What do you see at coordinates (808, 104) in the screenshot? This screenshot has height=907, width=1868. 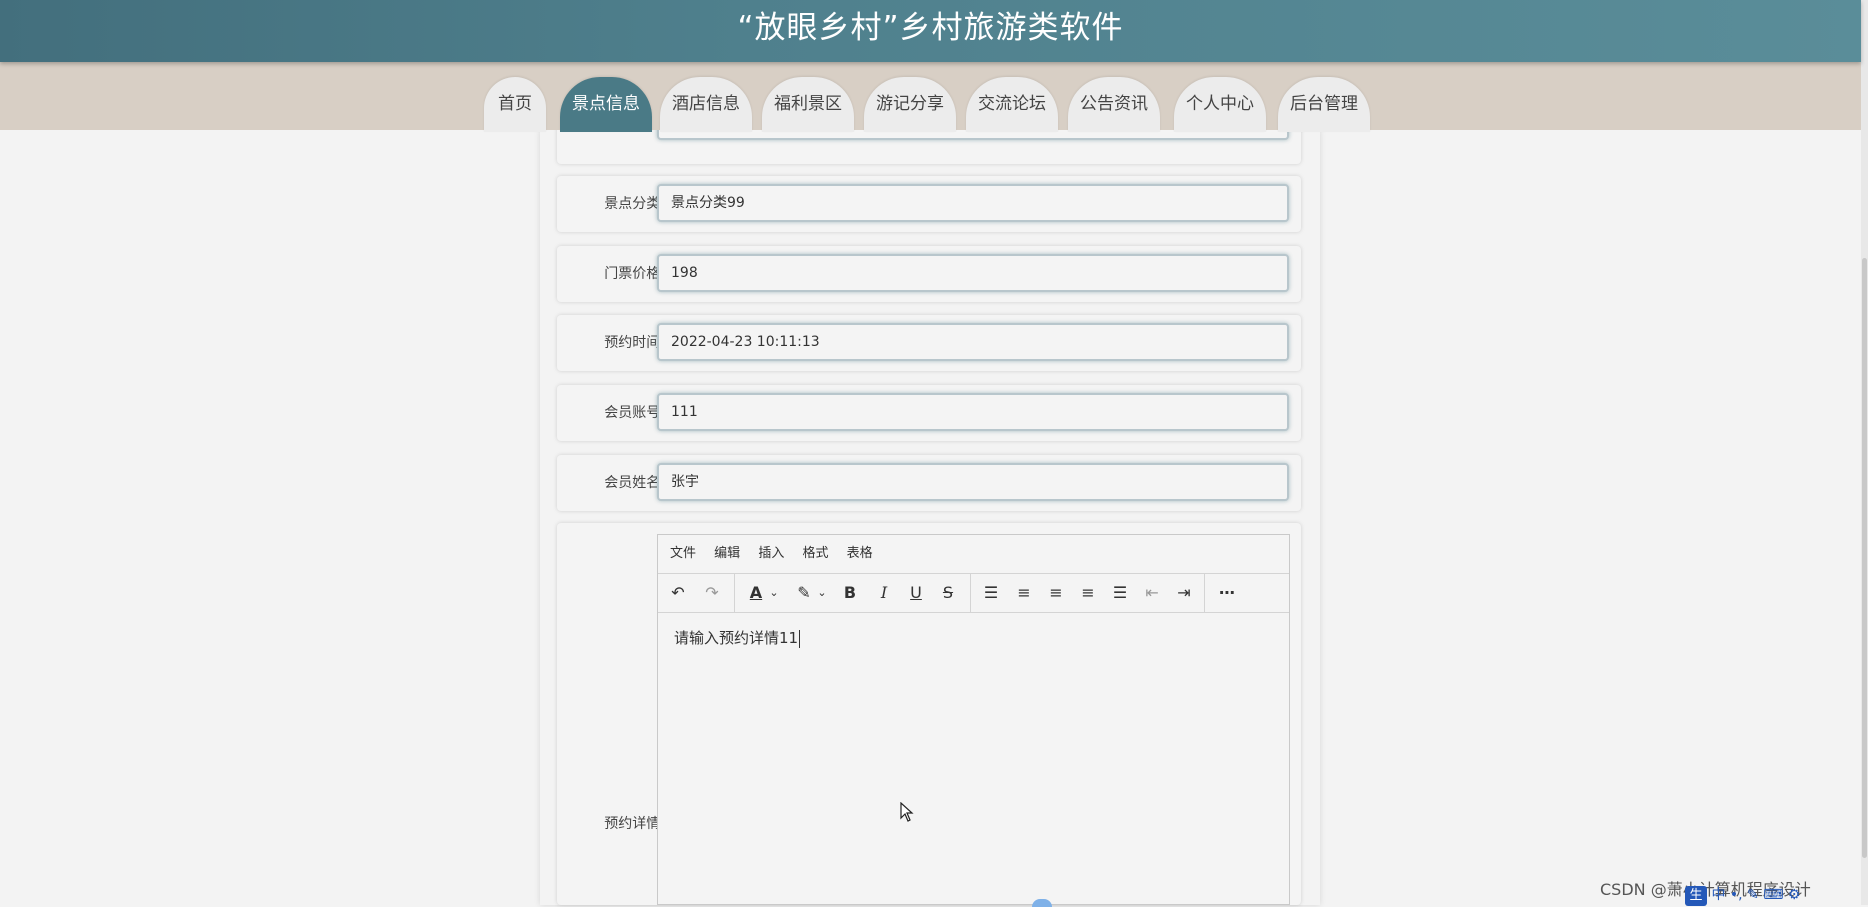 I see `nav-tab-label: 福利景区` at bounding box center [808, 104].